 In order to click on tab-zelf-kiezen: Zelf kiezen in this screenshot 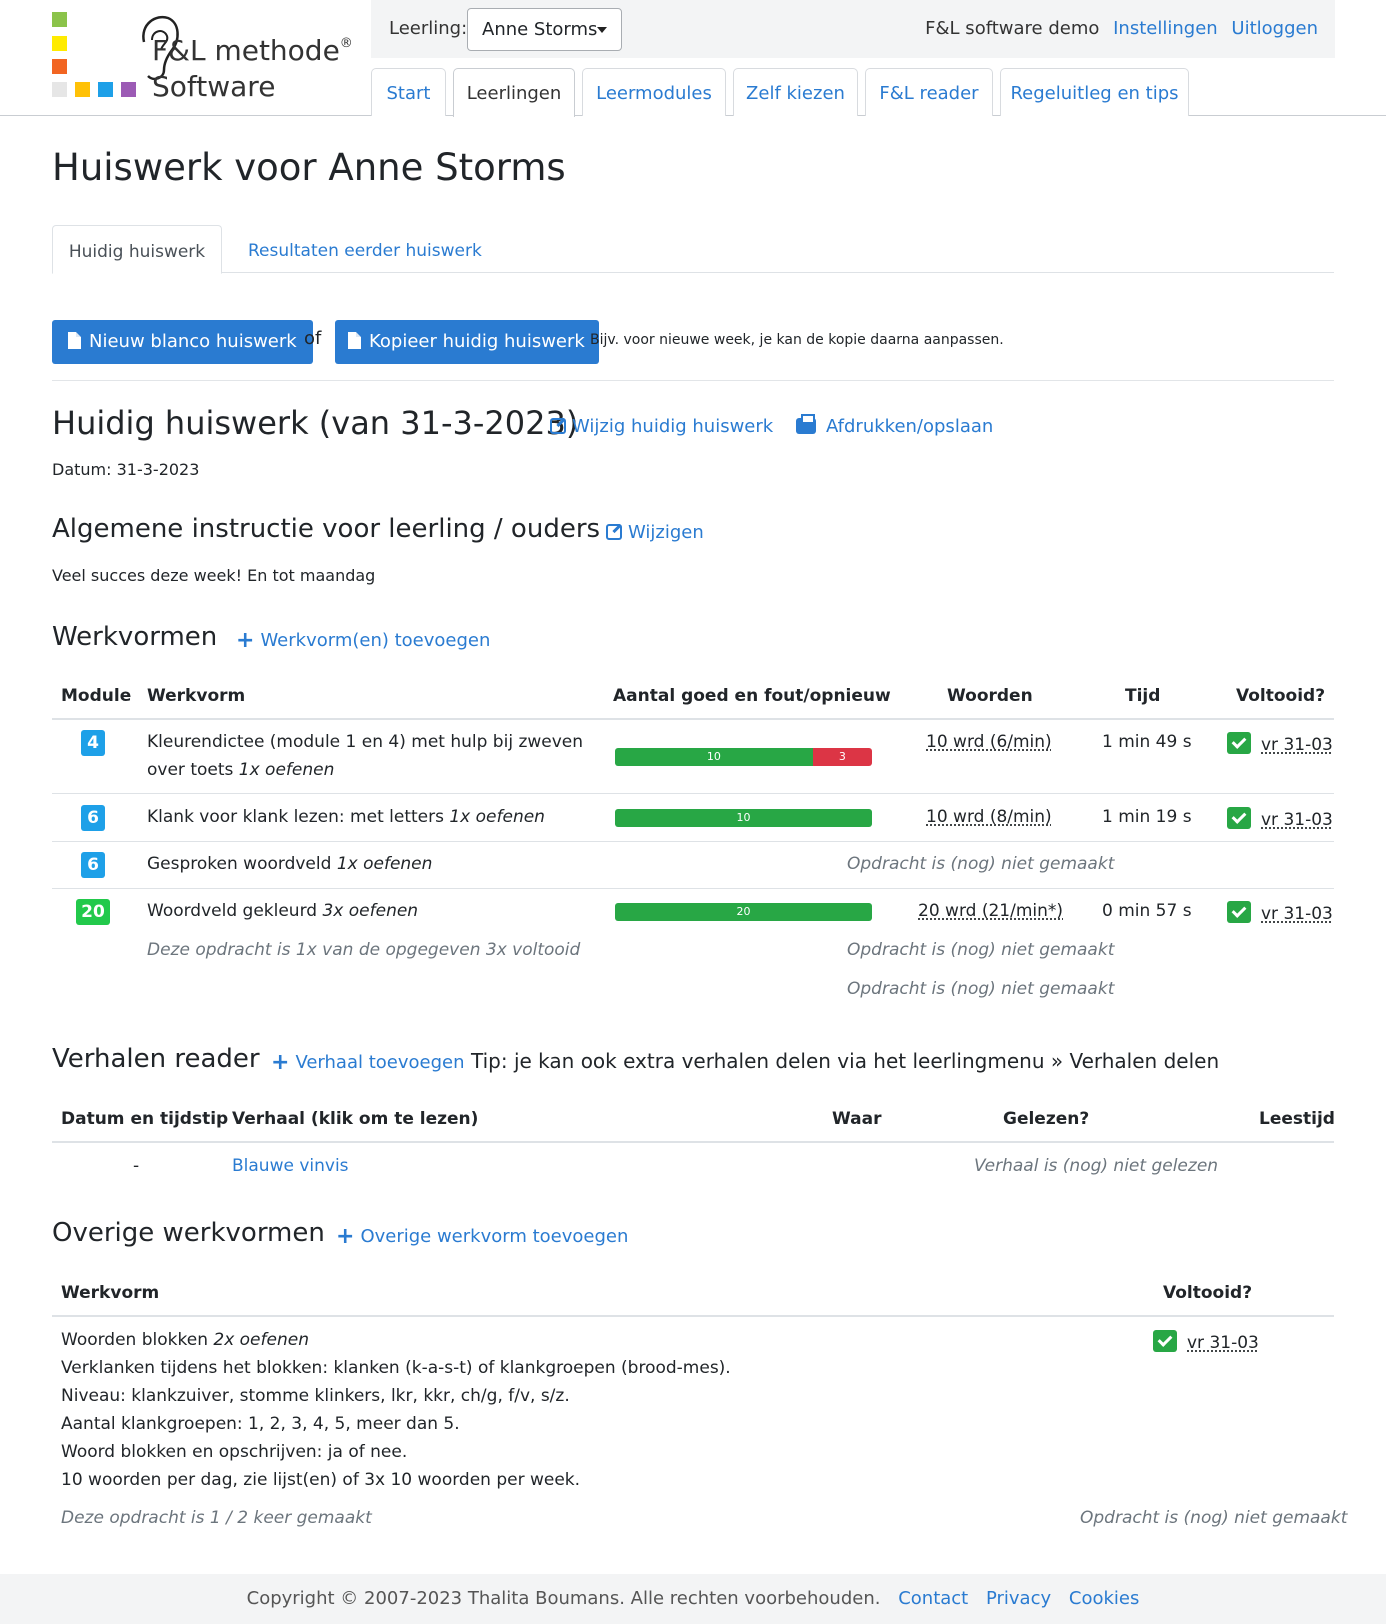, I will do `click(795, 92)`.